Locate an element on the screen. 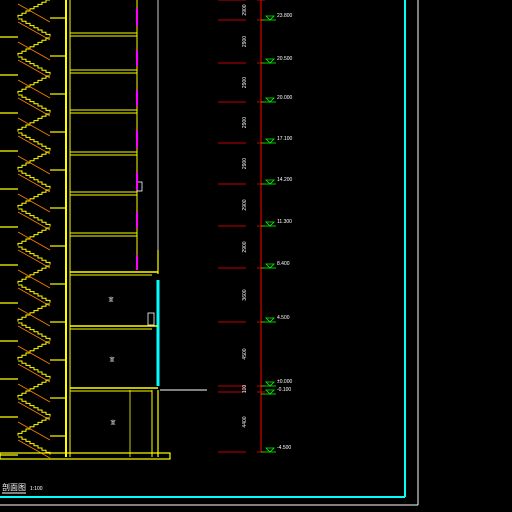  room-labels: 室 室 室 is located at coordinates (111, 361).